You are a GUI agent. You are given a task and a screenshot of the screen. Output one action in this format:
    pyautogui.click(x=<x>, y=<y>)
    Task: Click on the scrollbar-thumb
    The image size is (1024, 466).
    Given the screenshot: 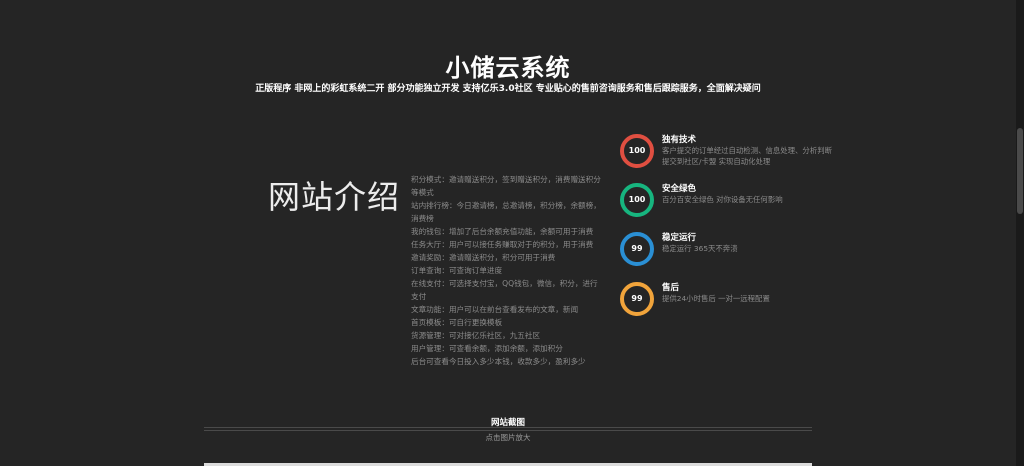 What is the action you would take?
    pyautogui.click(x=1020, y=171)
    